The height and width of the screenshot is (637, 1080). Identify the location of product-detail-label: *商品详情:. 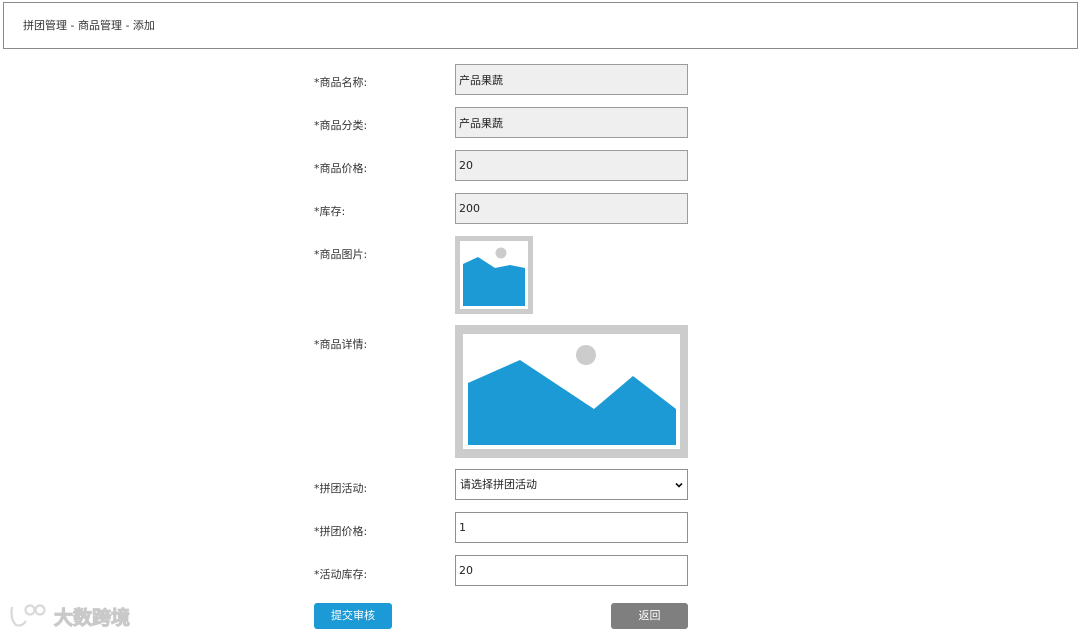
(341, 344).